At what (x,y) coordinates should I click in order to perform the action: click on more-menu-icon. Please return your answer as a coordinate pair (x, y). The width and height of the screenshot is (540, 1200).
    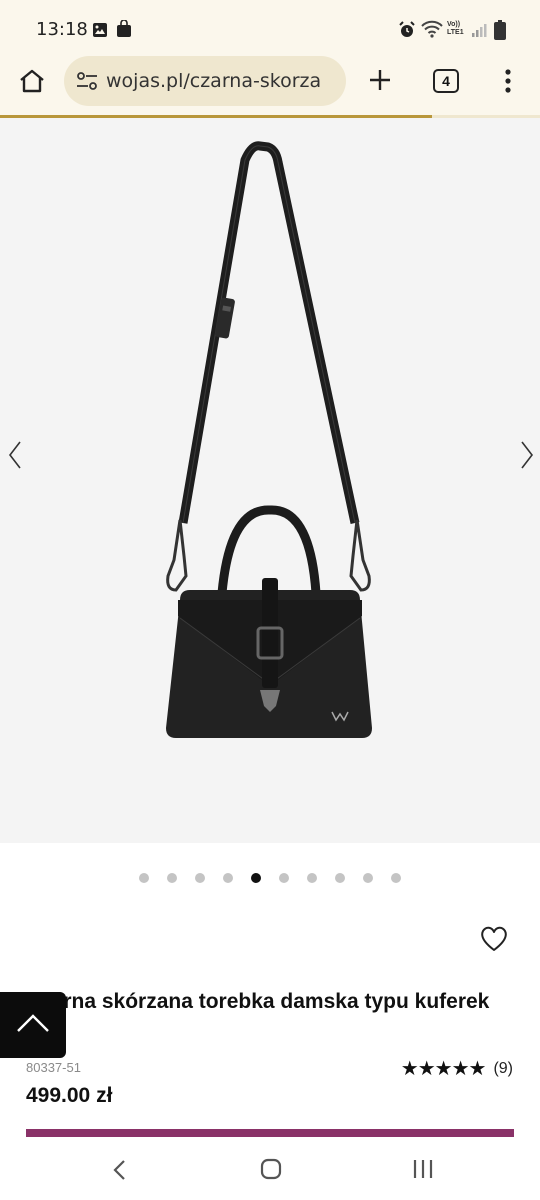
    Looking at the image, I should click on (508, 81).